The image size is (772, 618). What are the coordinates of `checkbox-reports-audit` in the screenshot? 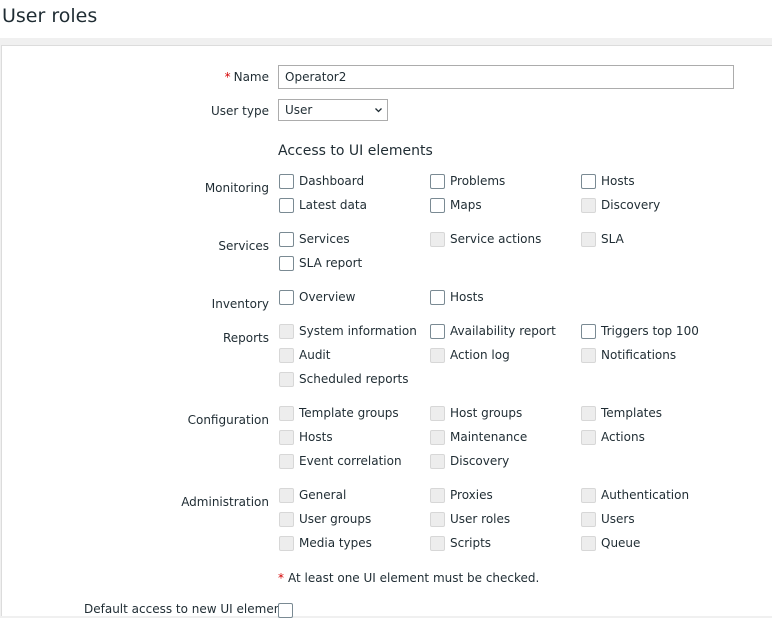 It's located at (286, 355).